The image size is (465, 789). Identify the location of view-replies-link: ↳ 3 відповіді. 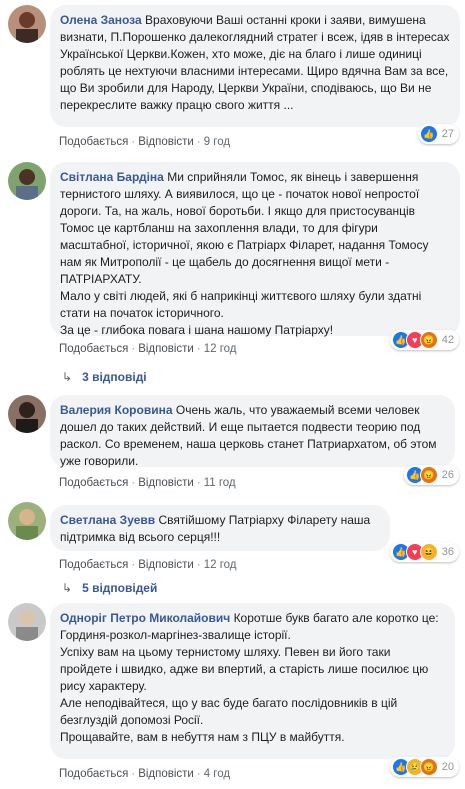
(104, 377).